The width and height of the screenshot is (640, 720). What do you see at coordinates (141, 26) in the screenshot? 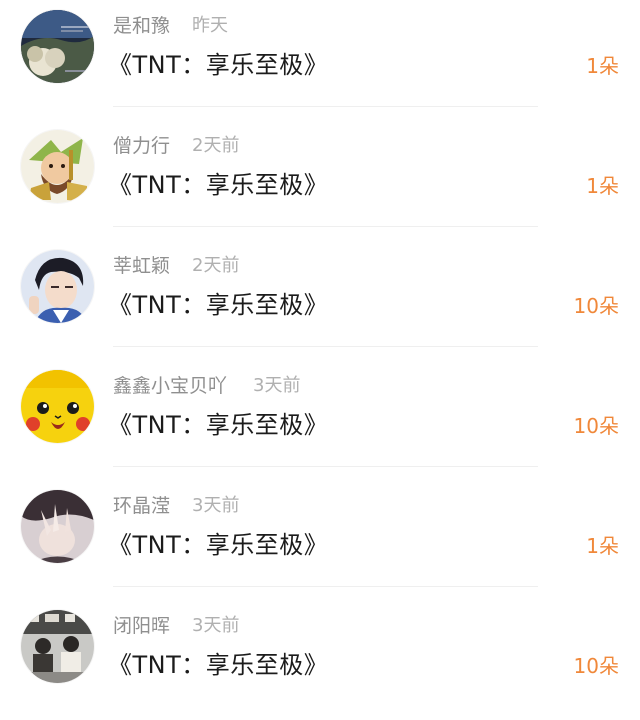
I see `user-name: 是和豫` at bounding box center [141, 26].